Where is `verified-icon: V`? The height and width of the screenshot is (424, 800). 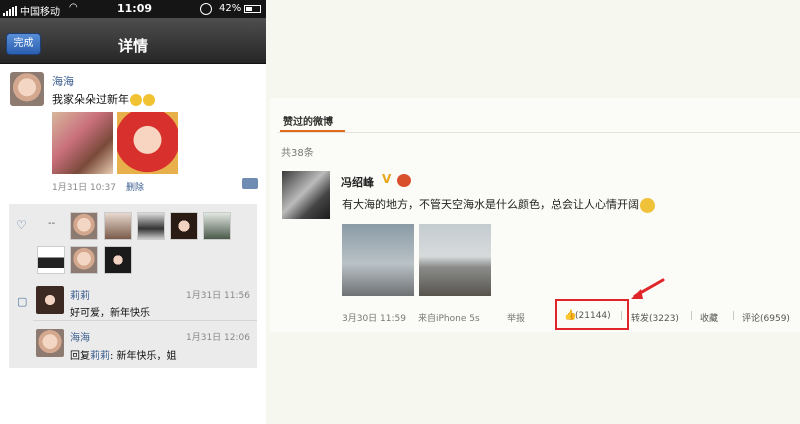 verified-icon: V is located at coordinates (387, 179).